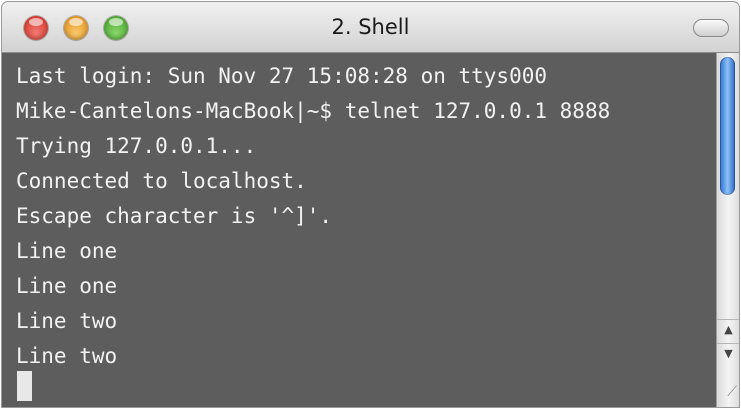 The width and height of the screenshot is (741, 409). I want to click on scroll-down-icon: ▼, so click(728, 353).